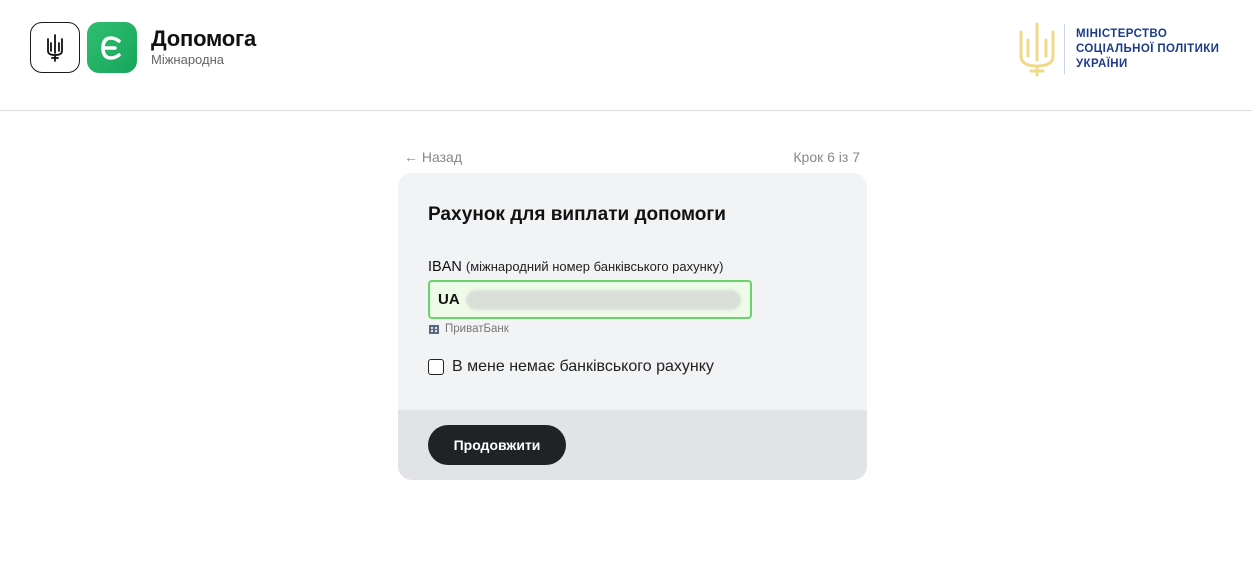 The height and width of the screenshot is (580, 1252). I want to click on no-account-checkbox-row: В мене немає банківського рахунку, so click(571, 367).